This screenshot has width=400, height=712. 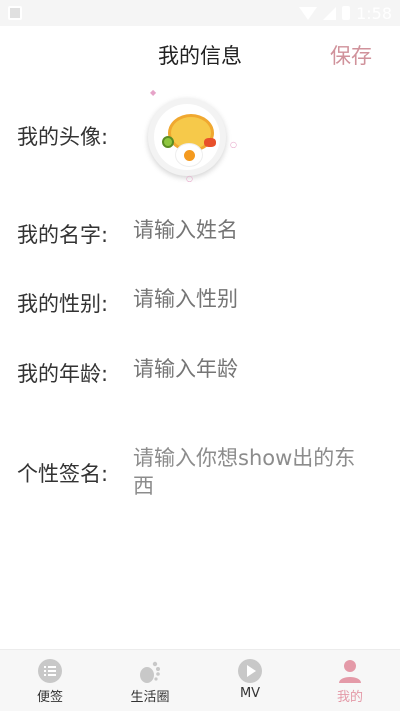 What do you see at coordinates (200, 54) in the screenshot?
I see `header: 我的信息 保存` at bounding box center [200, 54].